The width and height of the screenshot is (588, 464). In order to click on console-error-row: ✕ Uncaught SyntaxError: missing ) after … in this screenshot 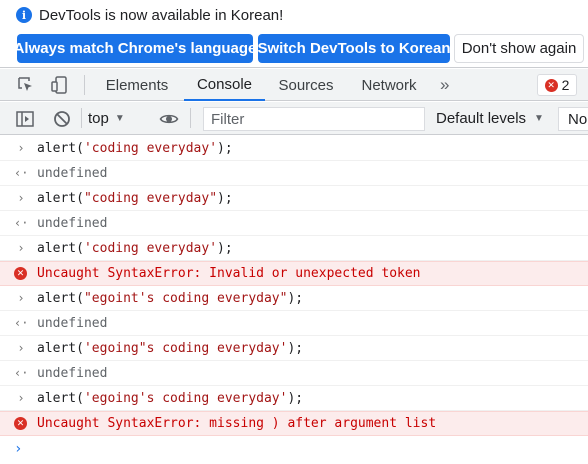, I will do `click(294, 423)`.